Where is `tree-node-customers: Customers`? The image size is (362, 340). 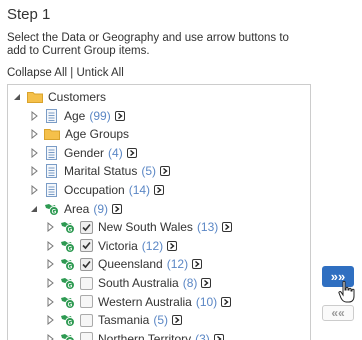
tree-node-customers: Customers is located at coordinates (59, 97).